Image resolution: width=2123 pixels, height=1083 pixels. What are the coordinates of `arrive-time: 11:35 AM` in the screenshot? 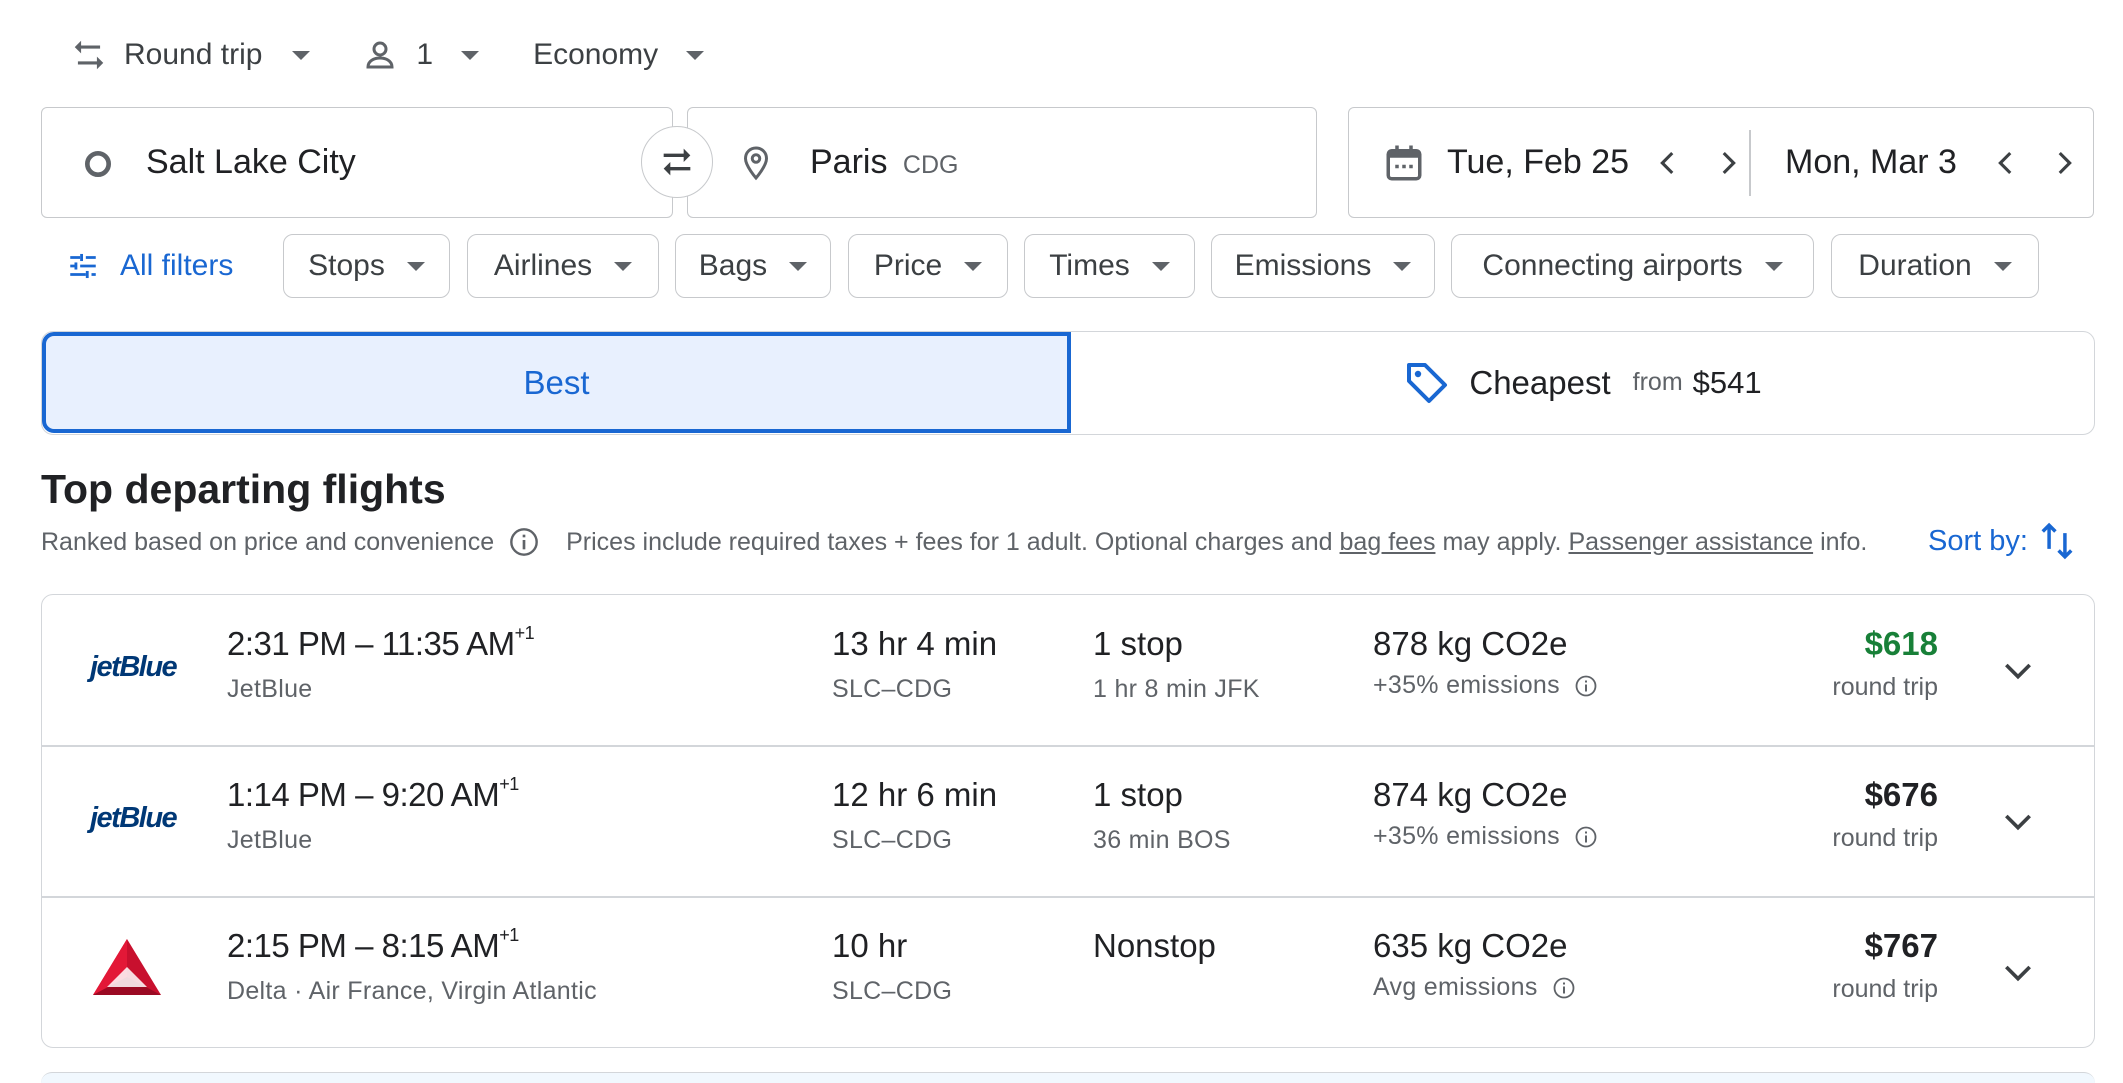 It's located at (448, 643).